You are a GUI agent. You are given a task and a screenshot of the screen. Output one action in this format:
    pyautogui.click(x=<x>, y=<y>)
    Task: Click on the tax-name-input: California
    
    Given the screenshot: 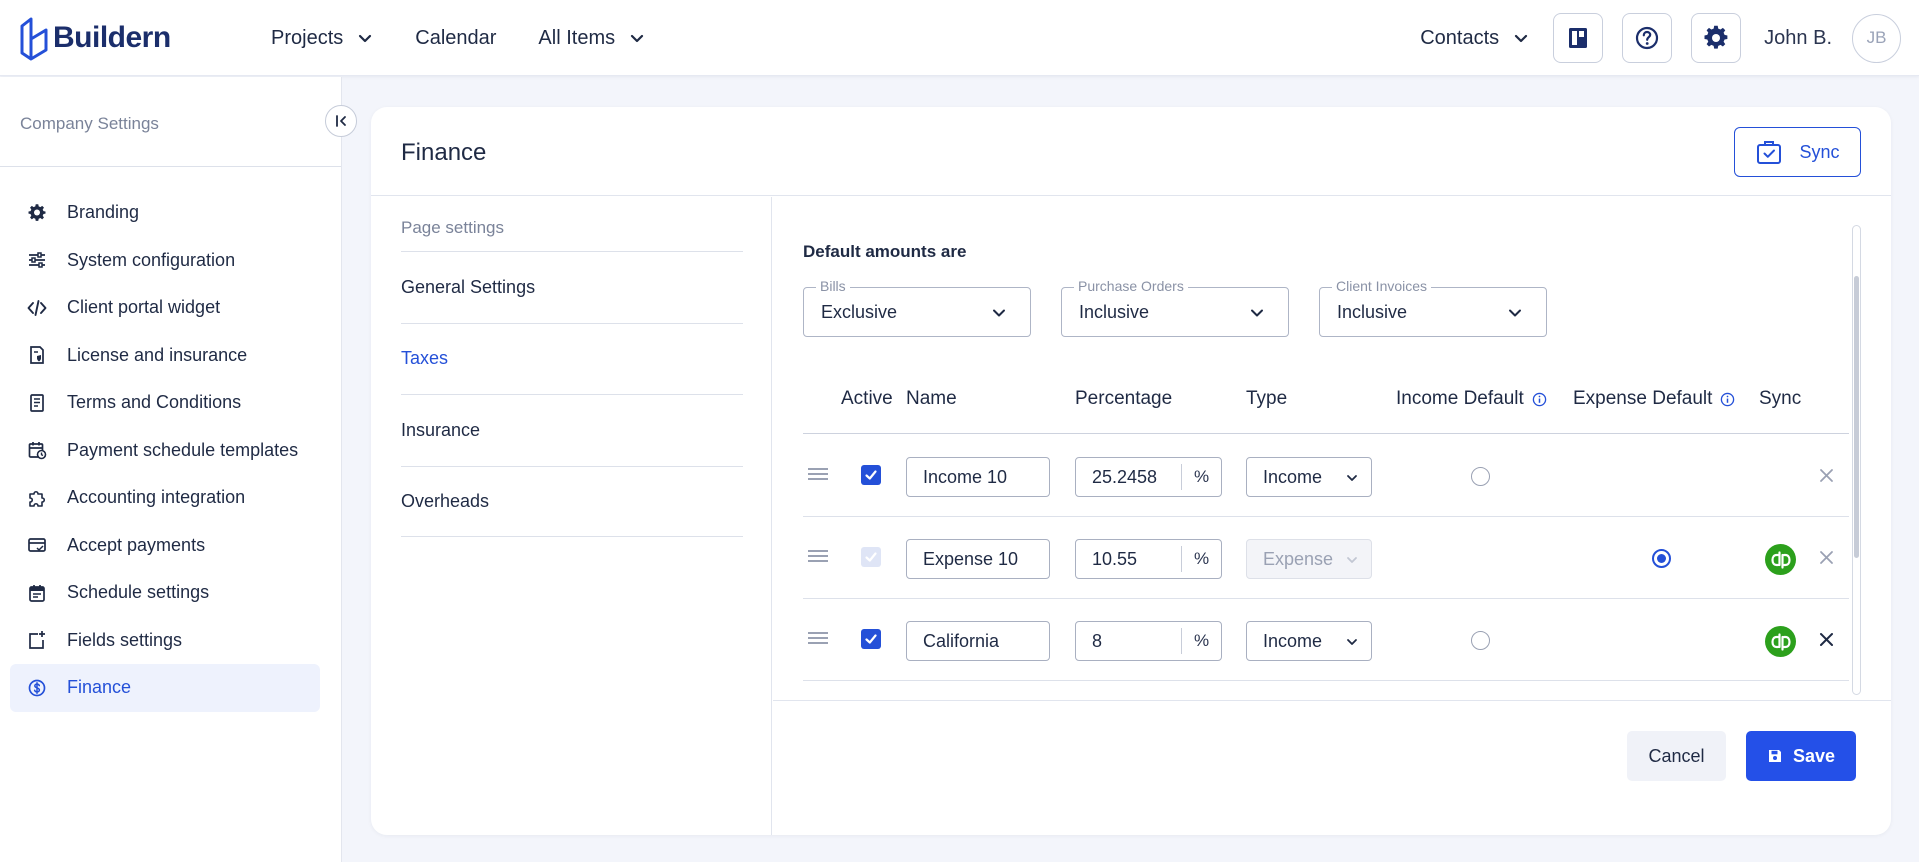 What is the action you would take?
    pyautogui.click(x=978, y=641)
    